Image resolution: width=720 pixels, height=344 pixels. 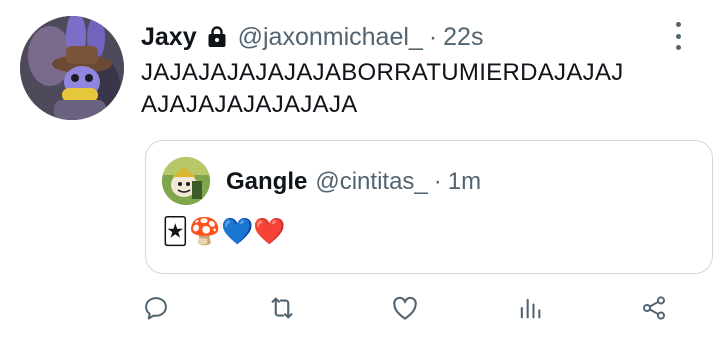 I want to click on analytics-icon, so click(x=530, y=308).